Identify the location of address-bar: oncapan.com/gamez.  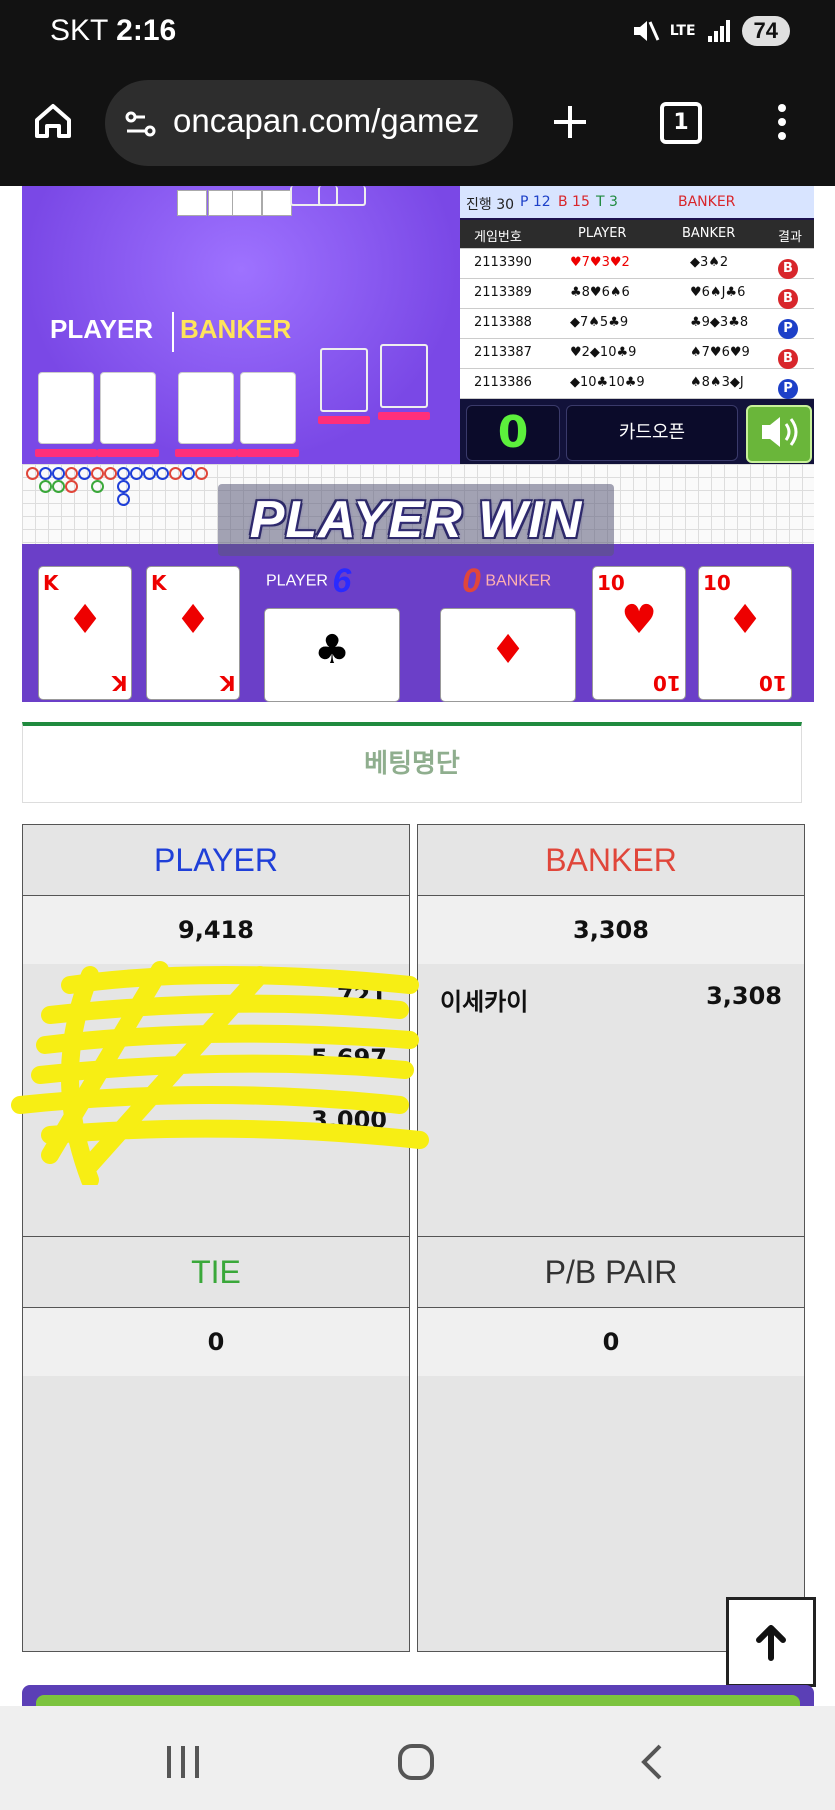
(309, 123).